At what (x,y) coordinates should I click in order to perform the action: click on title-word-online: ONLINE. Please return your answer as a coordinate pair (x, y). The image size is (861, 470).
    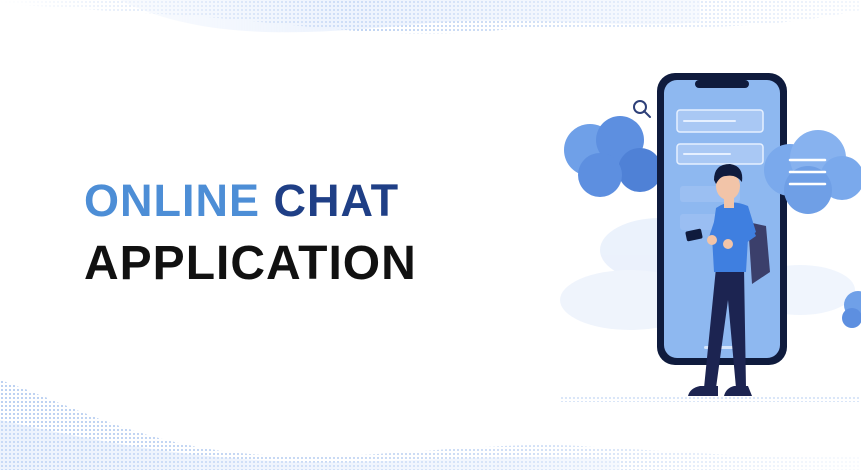
    Looking at the image, I should click on (172, 200).